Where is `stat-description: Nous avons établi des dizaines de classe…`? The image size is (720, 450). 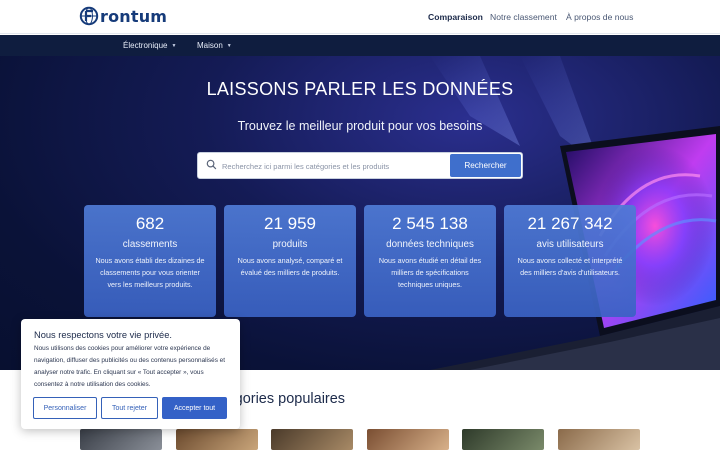 stat-description: Nous avons établi des dizaines de classe… is located at coordinates (150, 272).